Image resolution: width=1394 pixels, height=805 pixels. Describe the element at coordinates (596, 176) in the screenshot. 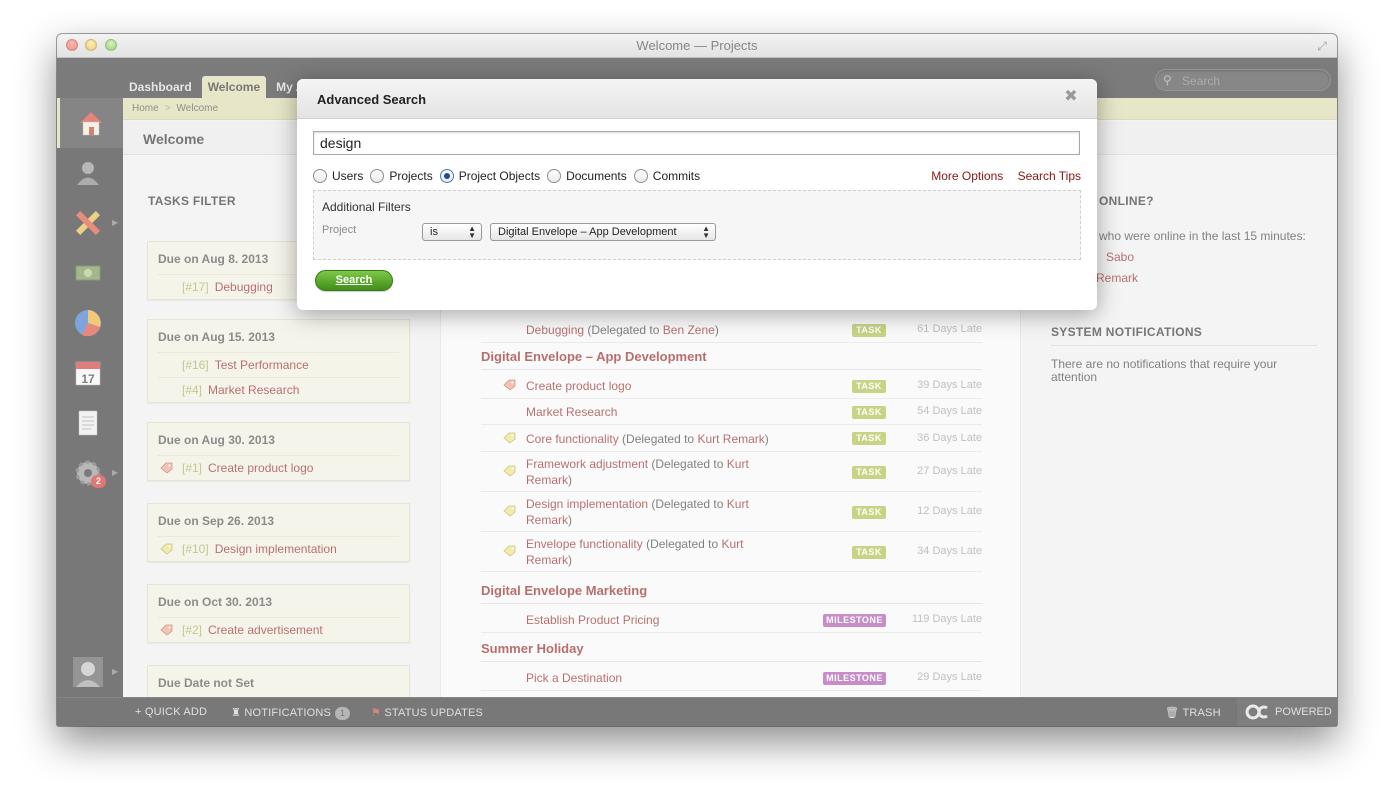

I see `radio-label: Documents` at that location.